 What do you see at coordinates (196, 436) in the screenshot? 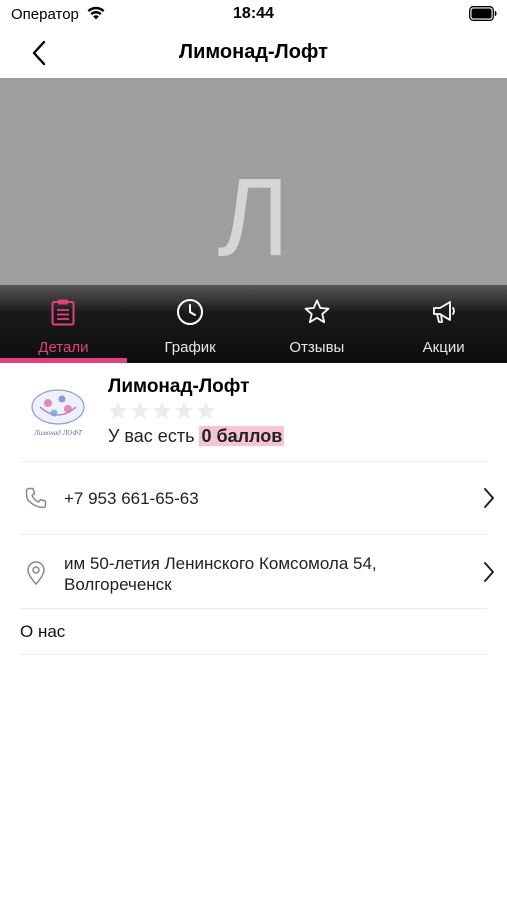
I see `points-text: У вас есть 0 баллов` at bounding box center [196, 436].